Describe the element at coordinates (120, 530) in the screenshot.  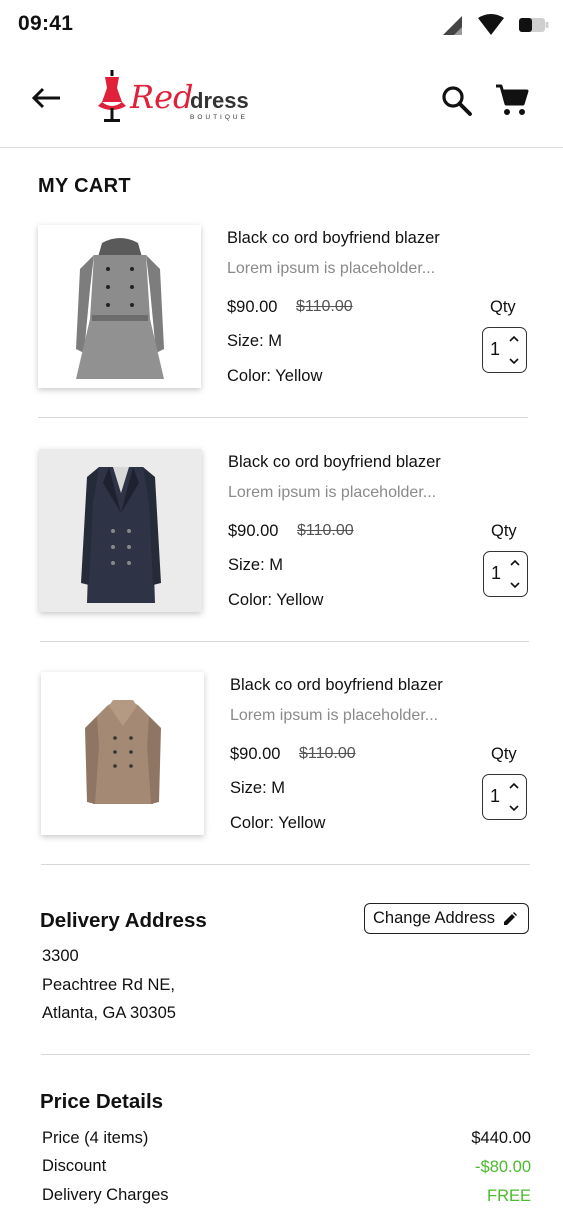
I see `navy-blazer-image` at that location.